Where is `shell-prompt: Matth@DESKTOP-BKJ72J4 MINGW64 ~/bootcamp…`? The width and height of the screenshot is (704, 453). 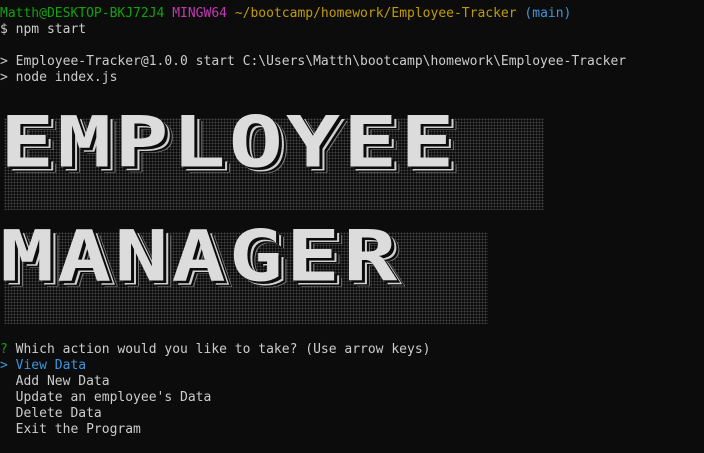 shell-prompt: Matth@DESKTOP-BKJ72J4 MINGW64 ~/bootcamp… is located at coordinates (285, 14).